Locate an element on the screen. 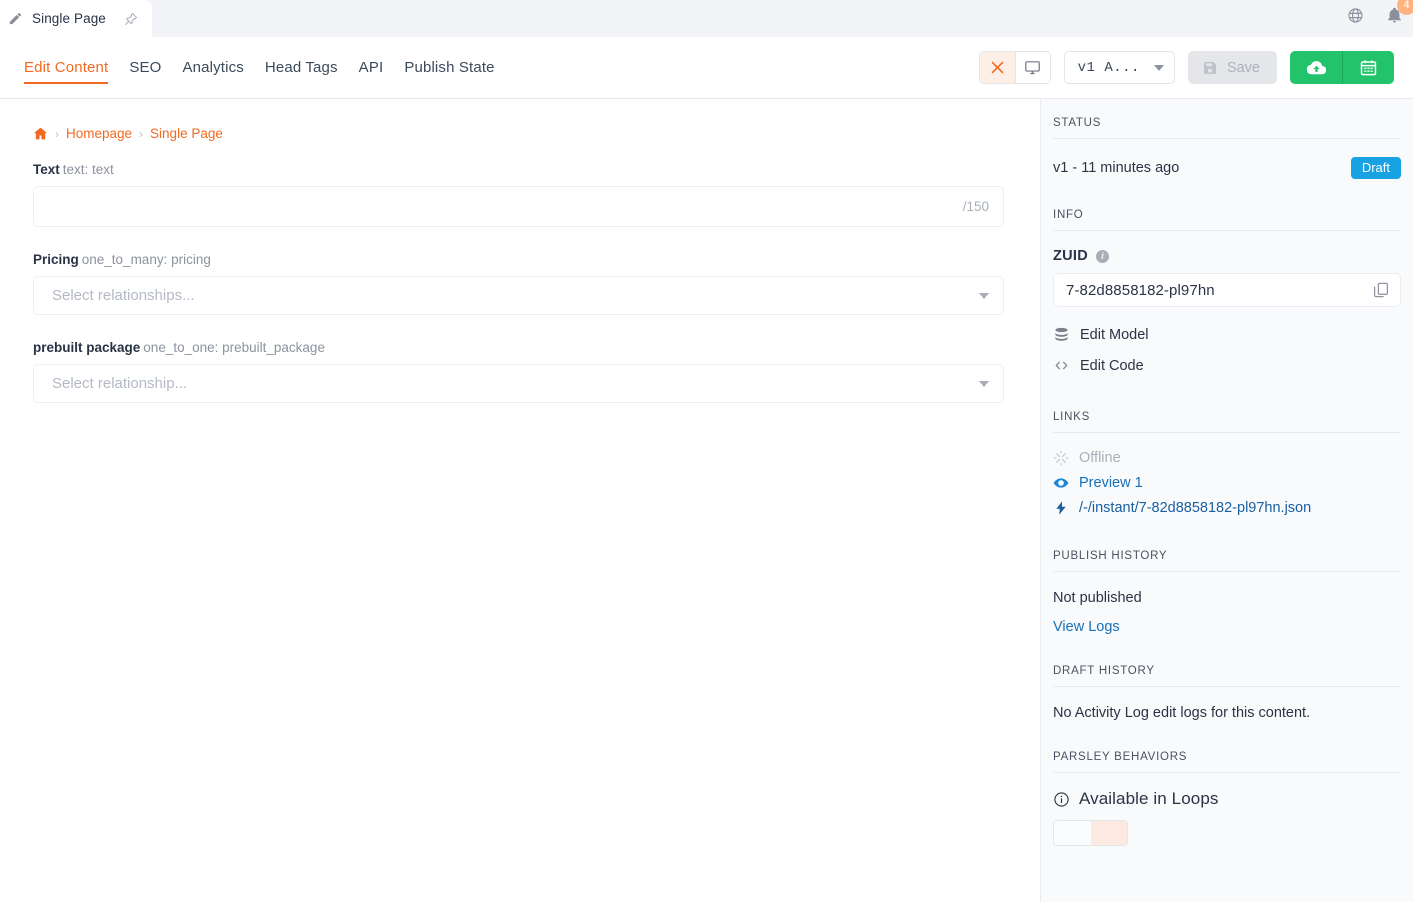  status-section-heading: STATUS is located at coordinates (1227, 128).